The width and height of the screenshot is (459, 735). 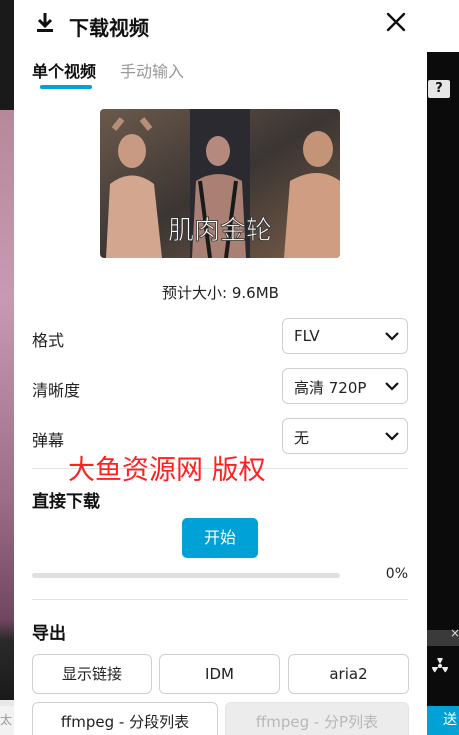 I want to click on quality-label: 清晰度, so click(x=56, y=390).